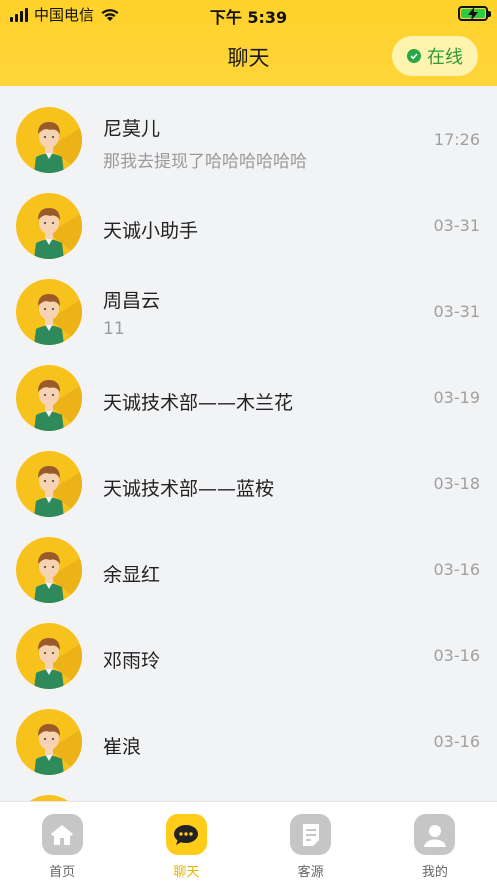 Image resolution: width=497 pixels, height=883 pixels. I want to click on battery-icon, so click(474, 13).